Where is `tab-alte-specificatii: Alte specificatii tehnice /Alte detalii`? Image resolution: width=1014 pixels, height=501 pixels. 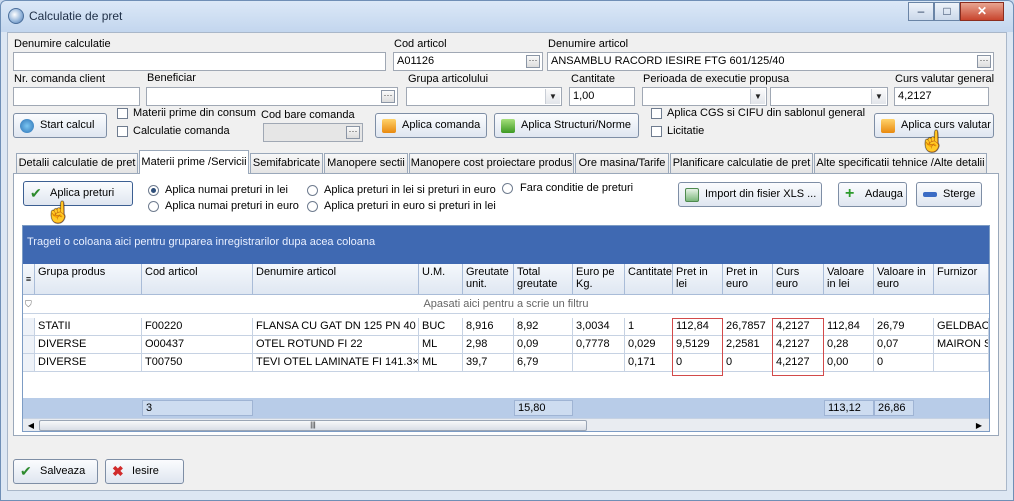
tab-alte-specificatii: Alte specificatii tehnice /Alte detalii is located at coordinates (900, 163).